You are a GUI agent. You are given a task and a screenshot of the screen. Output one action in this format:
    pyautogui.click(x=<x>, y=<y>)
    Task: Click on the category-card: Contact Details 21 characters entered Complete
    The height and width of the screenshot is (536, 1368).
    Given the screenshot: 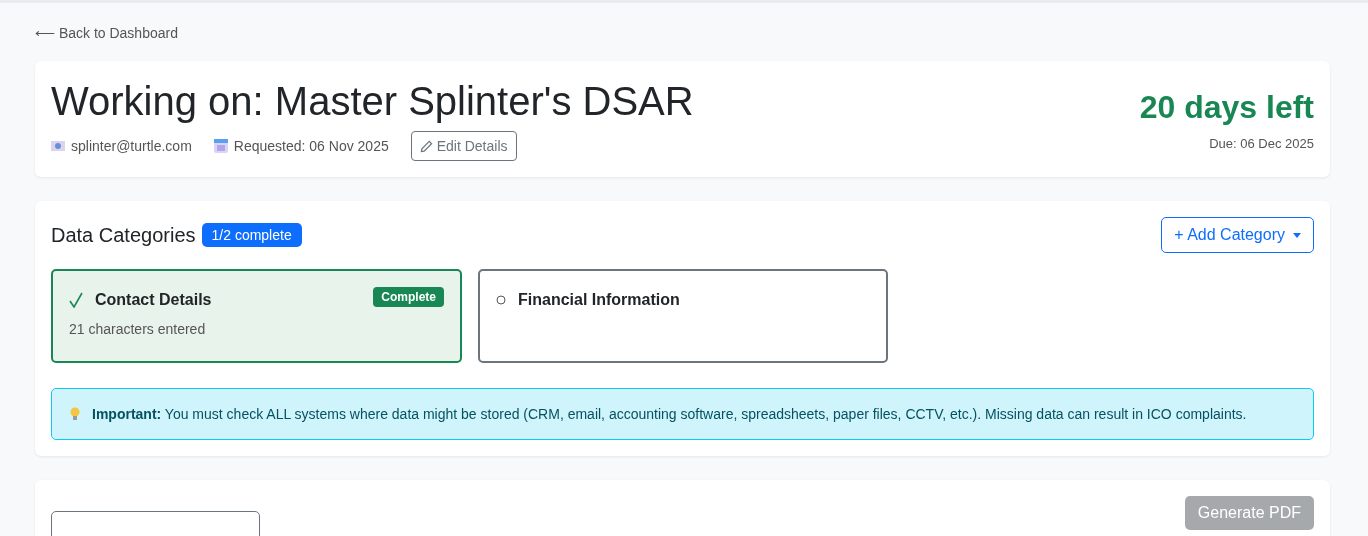 What is the action you would take?
    pyautogui.click(x=256, y=316)
    